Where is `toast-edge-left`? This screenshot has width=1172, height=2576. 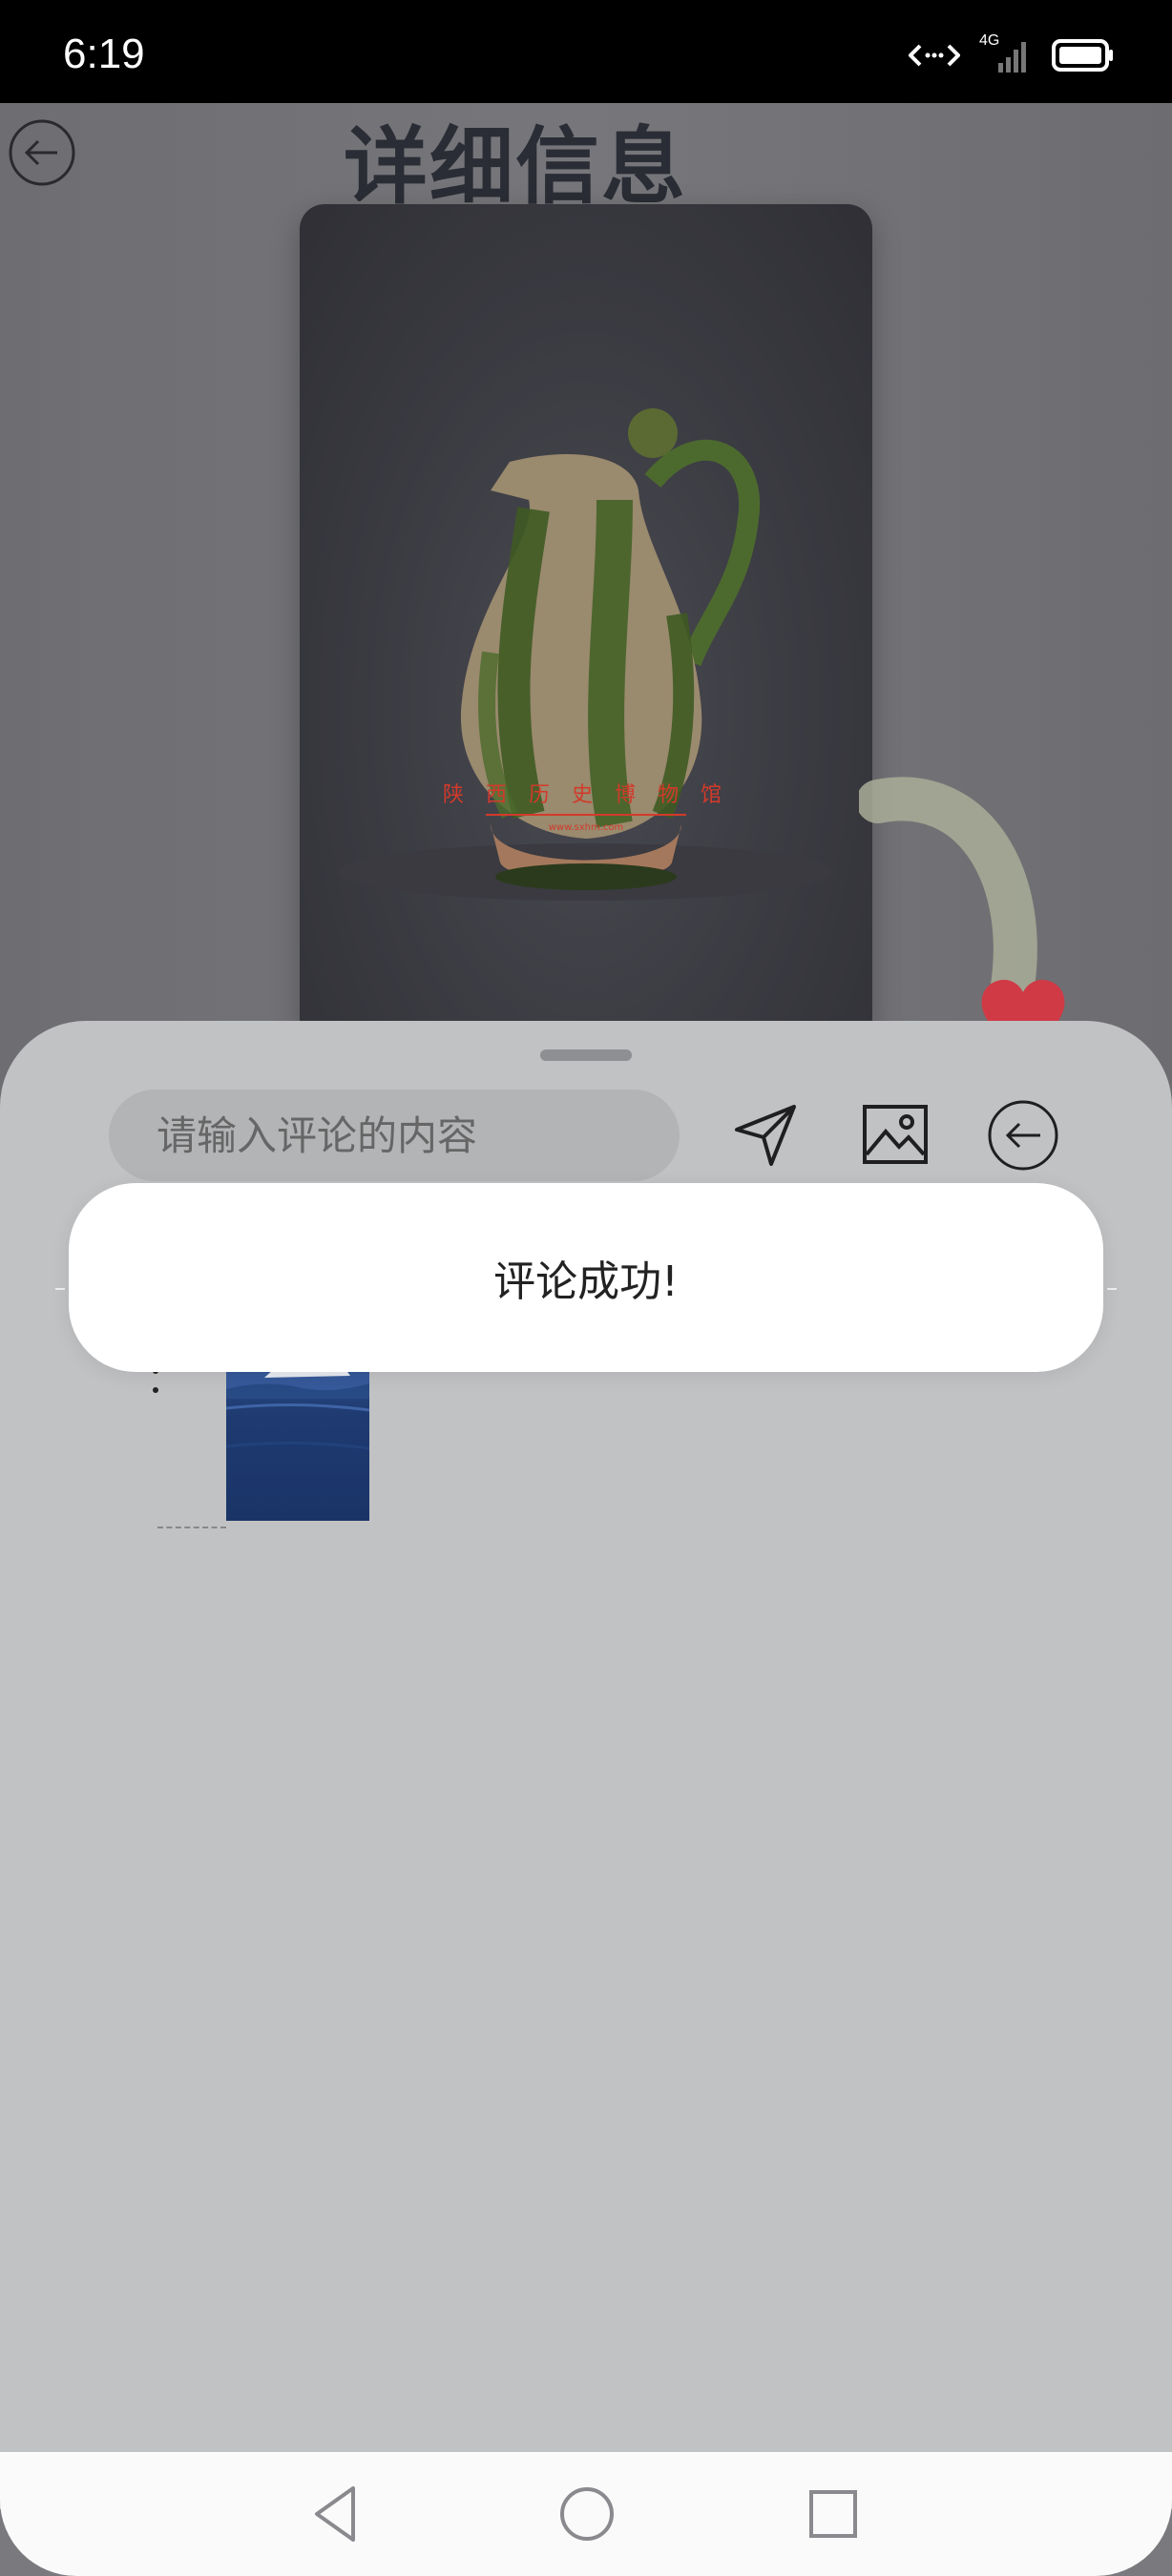
toast-edge-left is located at coordinates (60, 1289).